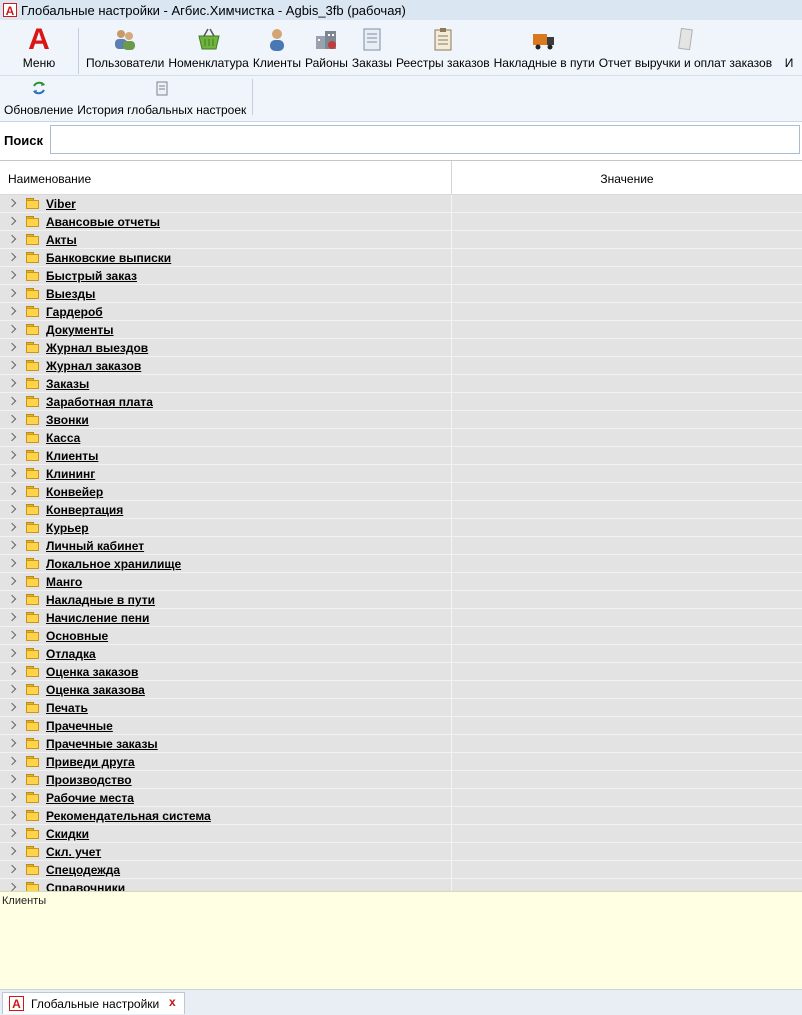 The width and height of the screenshot is (802, 1015). What do you see at coordinates (401, 222) in the screenshot?
I see `tree-row: Авансовые отчеты` at bounding box center [401, 222].